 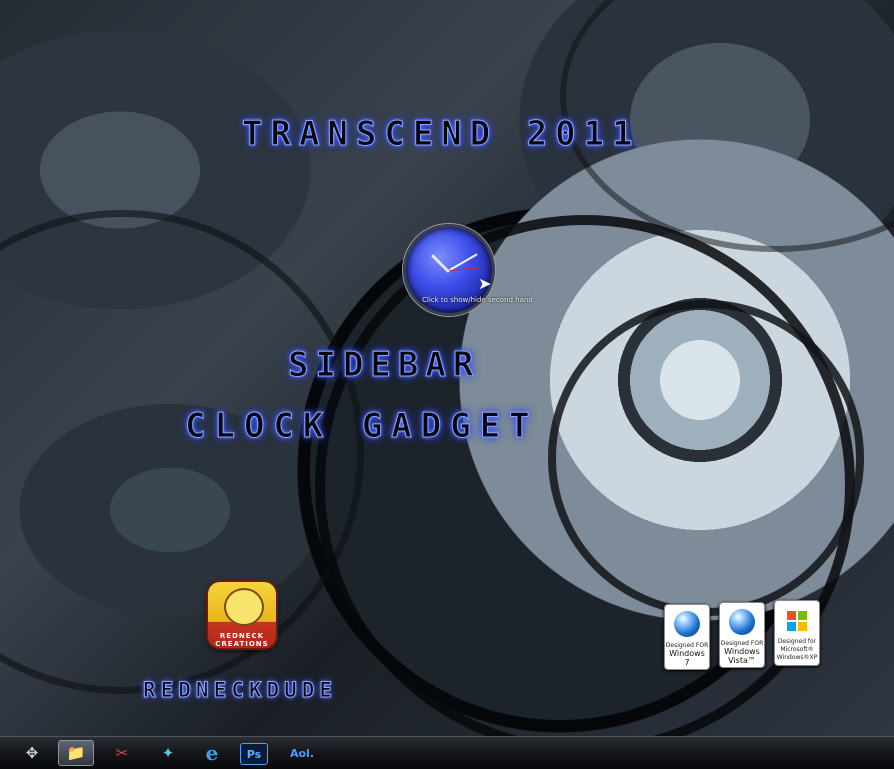 What do you see at coordinates (797, 621) in the screenshot?
I see `windows-flag-icon` at bounding box center [797, 621].